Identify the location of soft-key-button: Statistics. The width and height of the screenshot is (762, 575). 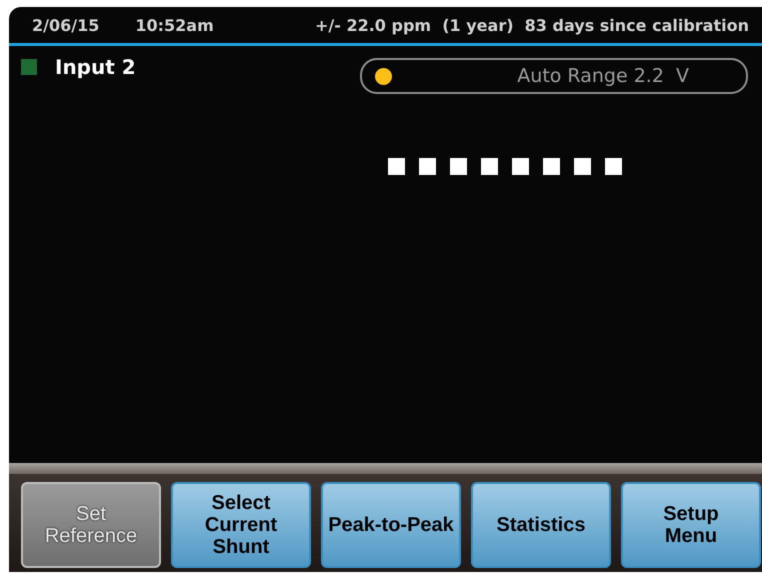
(541, 525).